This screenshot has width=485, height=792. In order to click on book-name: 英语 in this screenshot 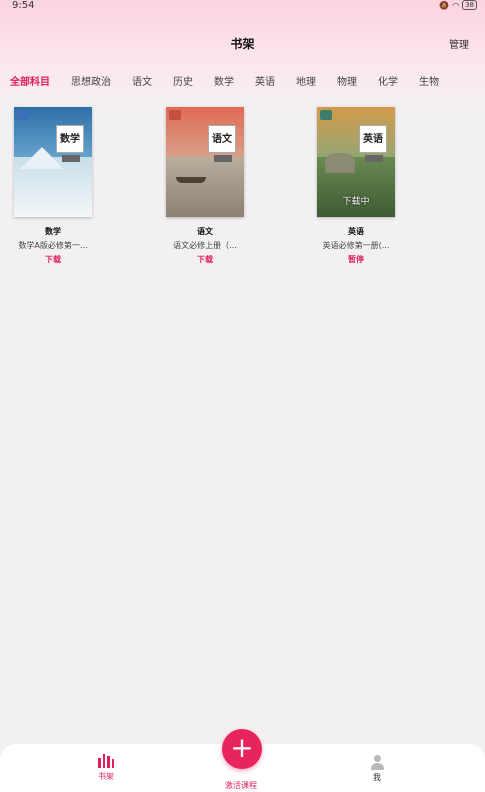, I will do `click(356, 231)`.